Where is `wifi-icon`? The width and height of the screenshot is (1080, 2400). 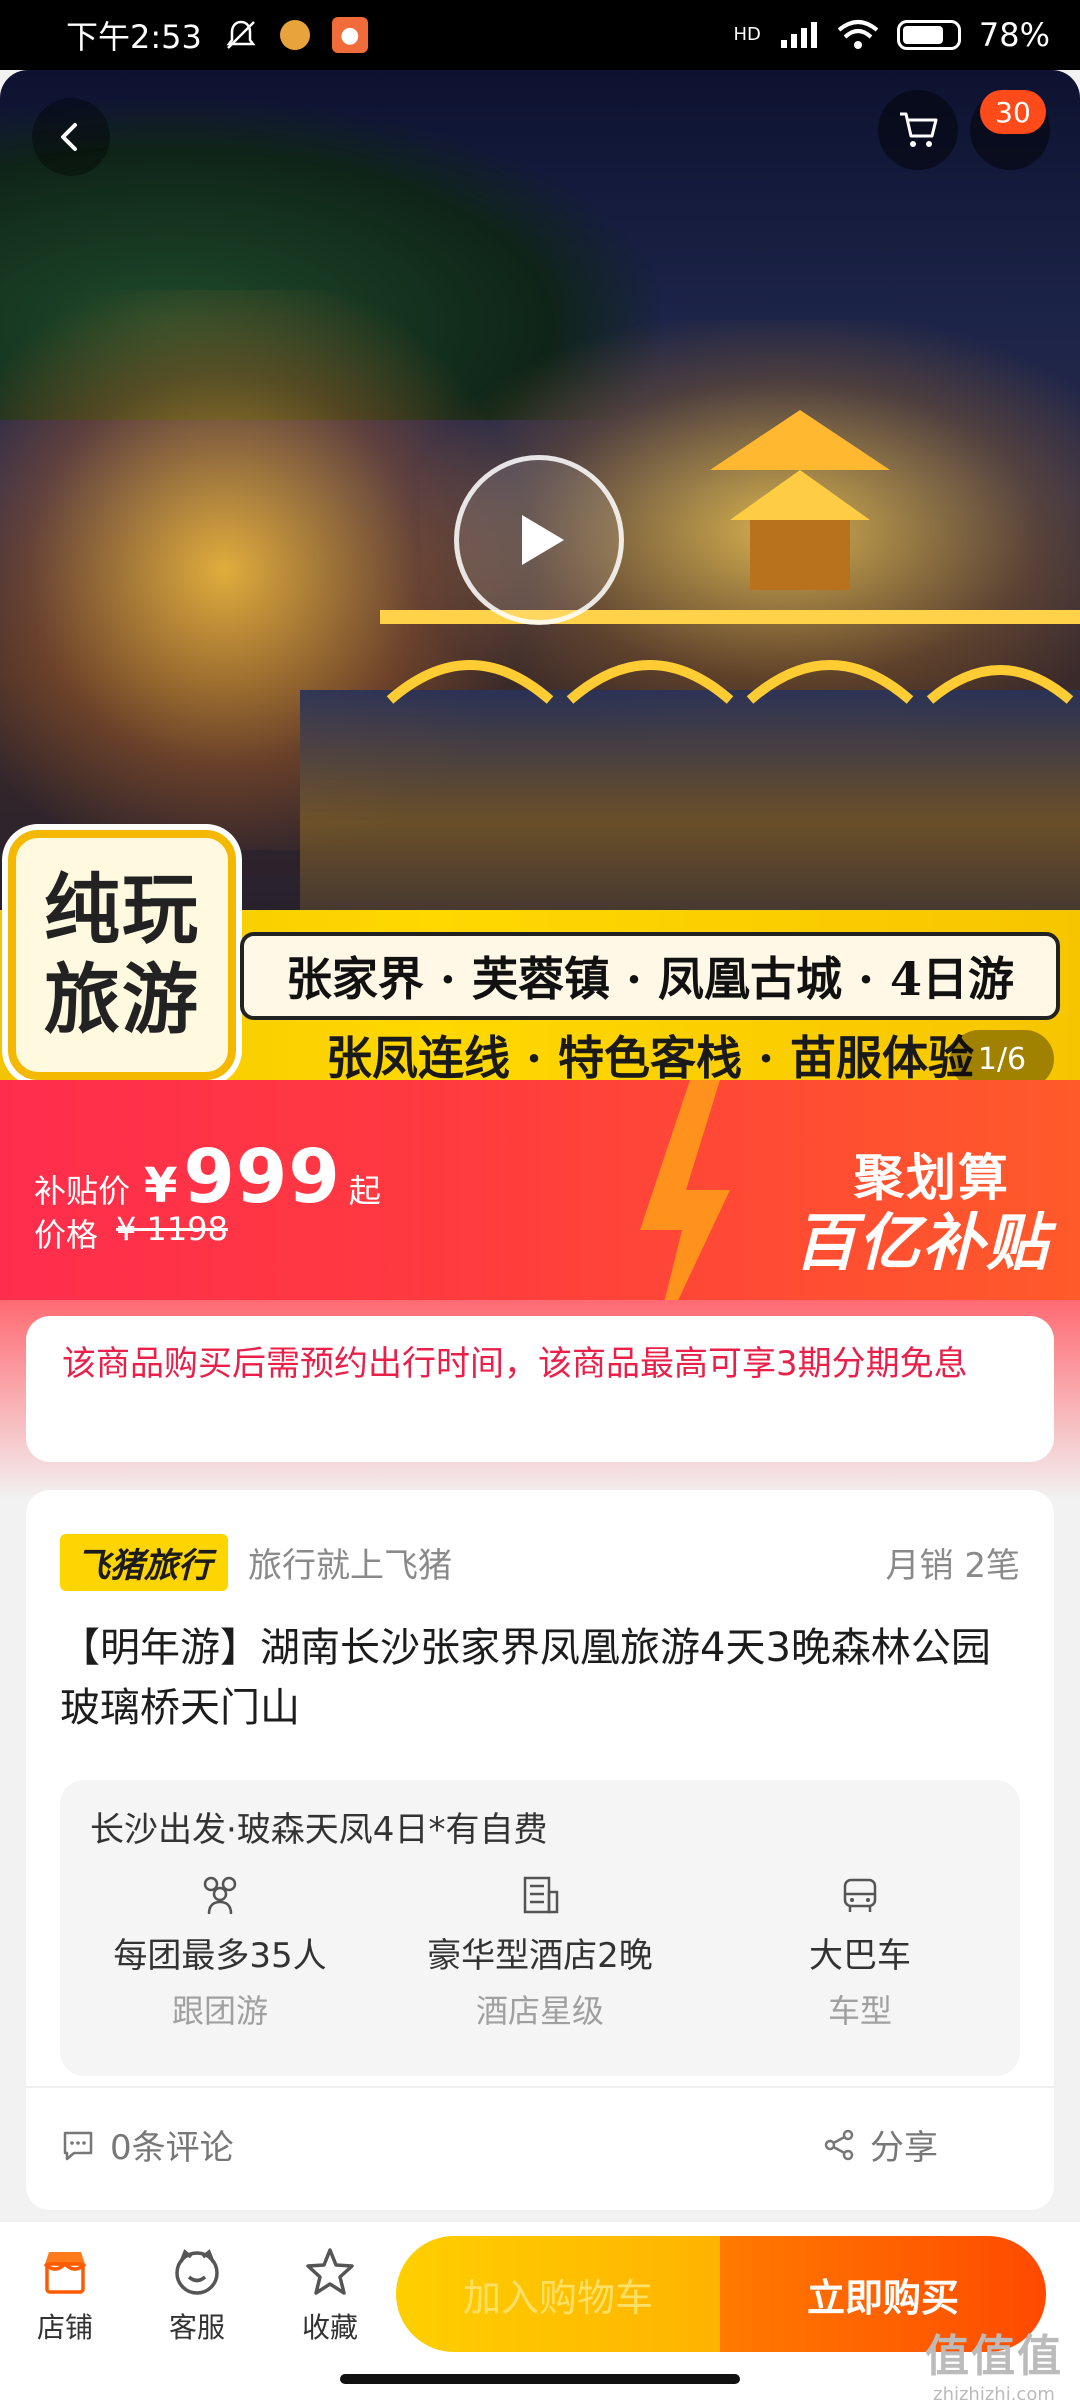
wifi-icon is located at coordinates (858, 34).